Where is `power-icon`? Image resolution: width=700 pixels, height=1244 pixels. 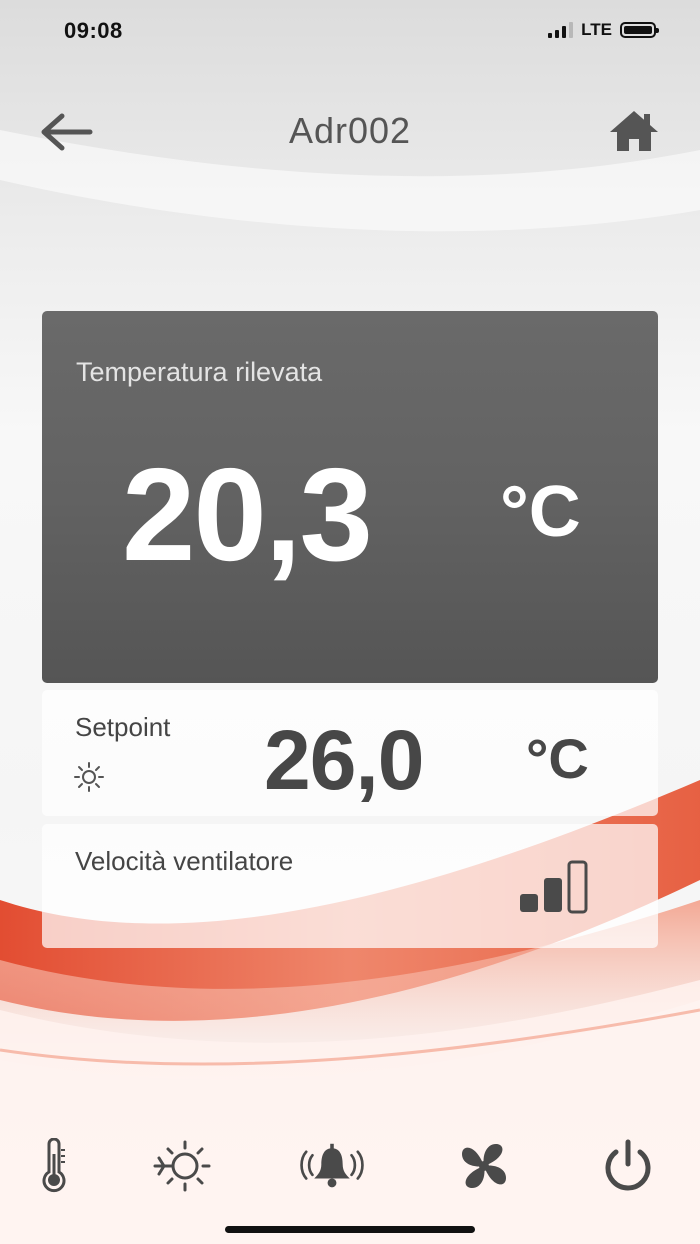
power-icon is located at coordinates (628, 1165).